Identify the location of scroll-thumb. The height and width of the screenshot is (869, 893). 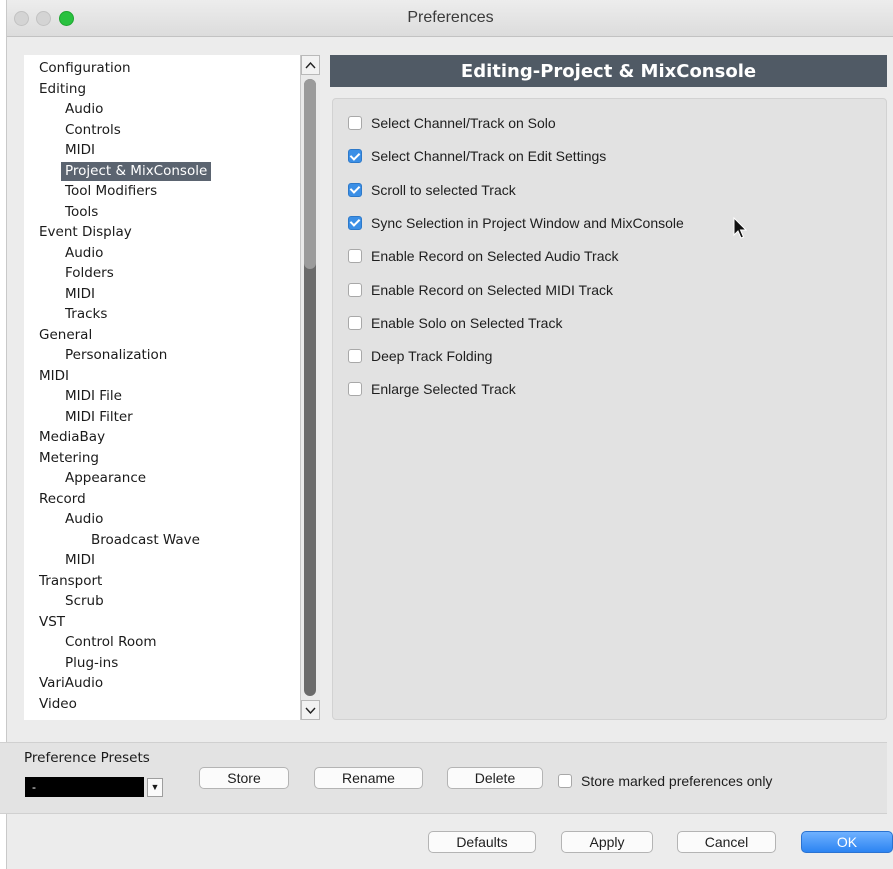
(310, 174).